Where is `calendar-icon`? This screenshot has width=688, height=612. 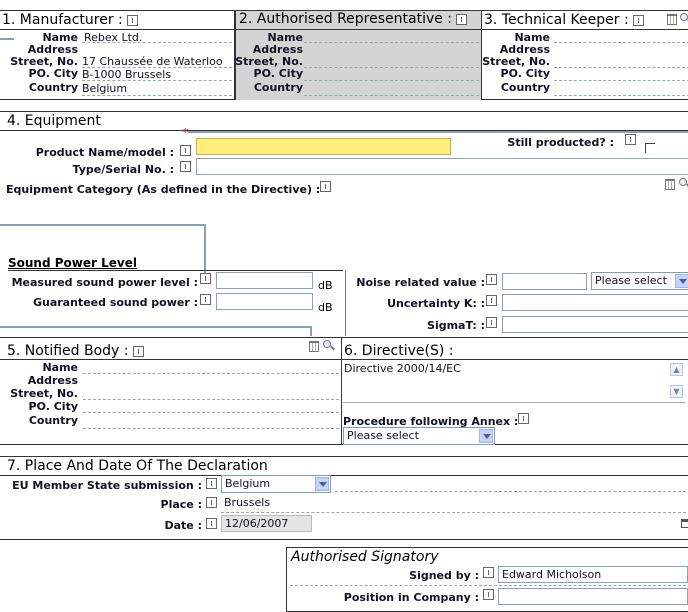
calendar-icon is located at coordinates (684, 523).